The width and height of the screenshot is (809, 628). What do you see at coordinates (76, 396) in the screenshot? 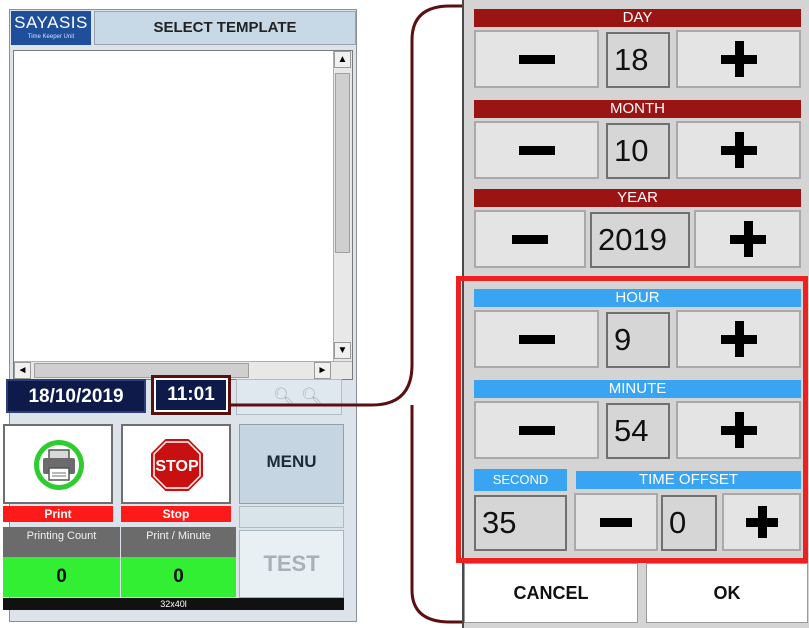
I see `date-display: 18/10/2019` at bounding box center [76, 396].